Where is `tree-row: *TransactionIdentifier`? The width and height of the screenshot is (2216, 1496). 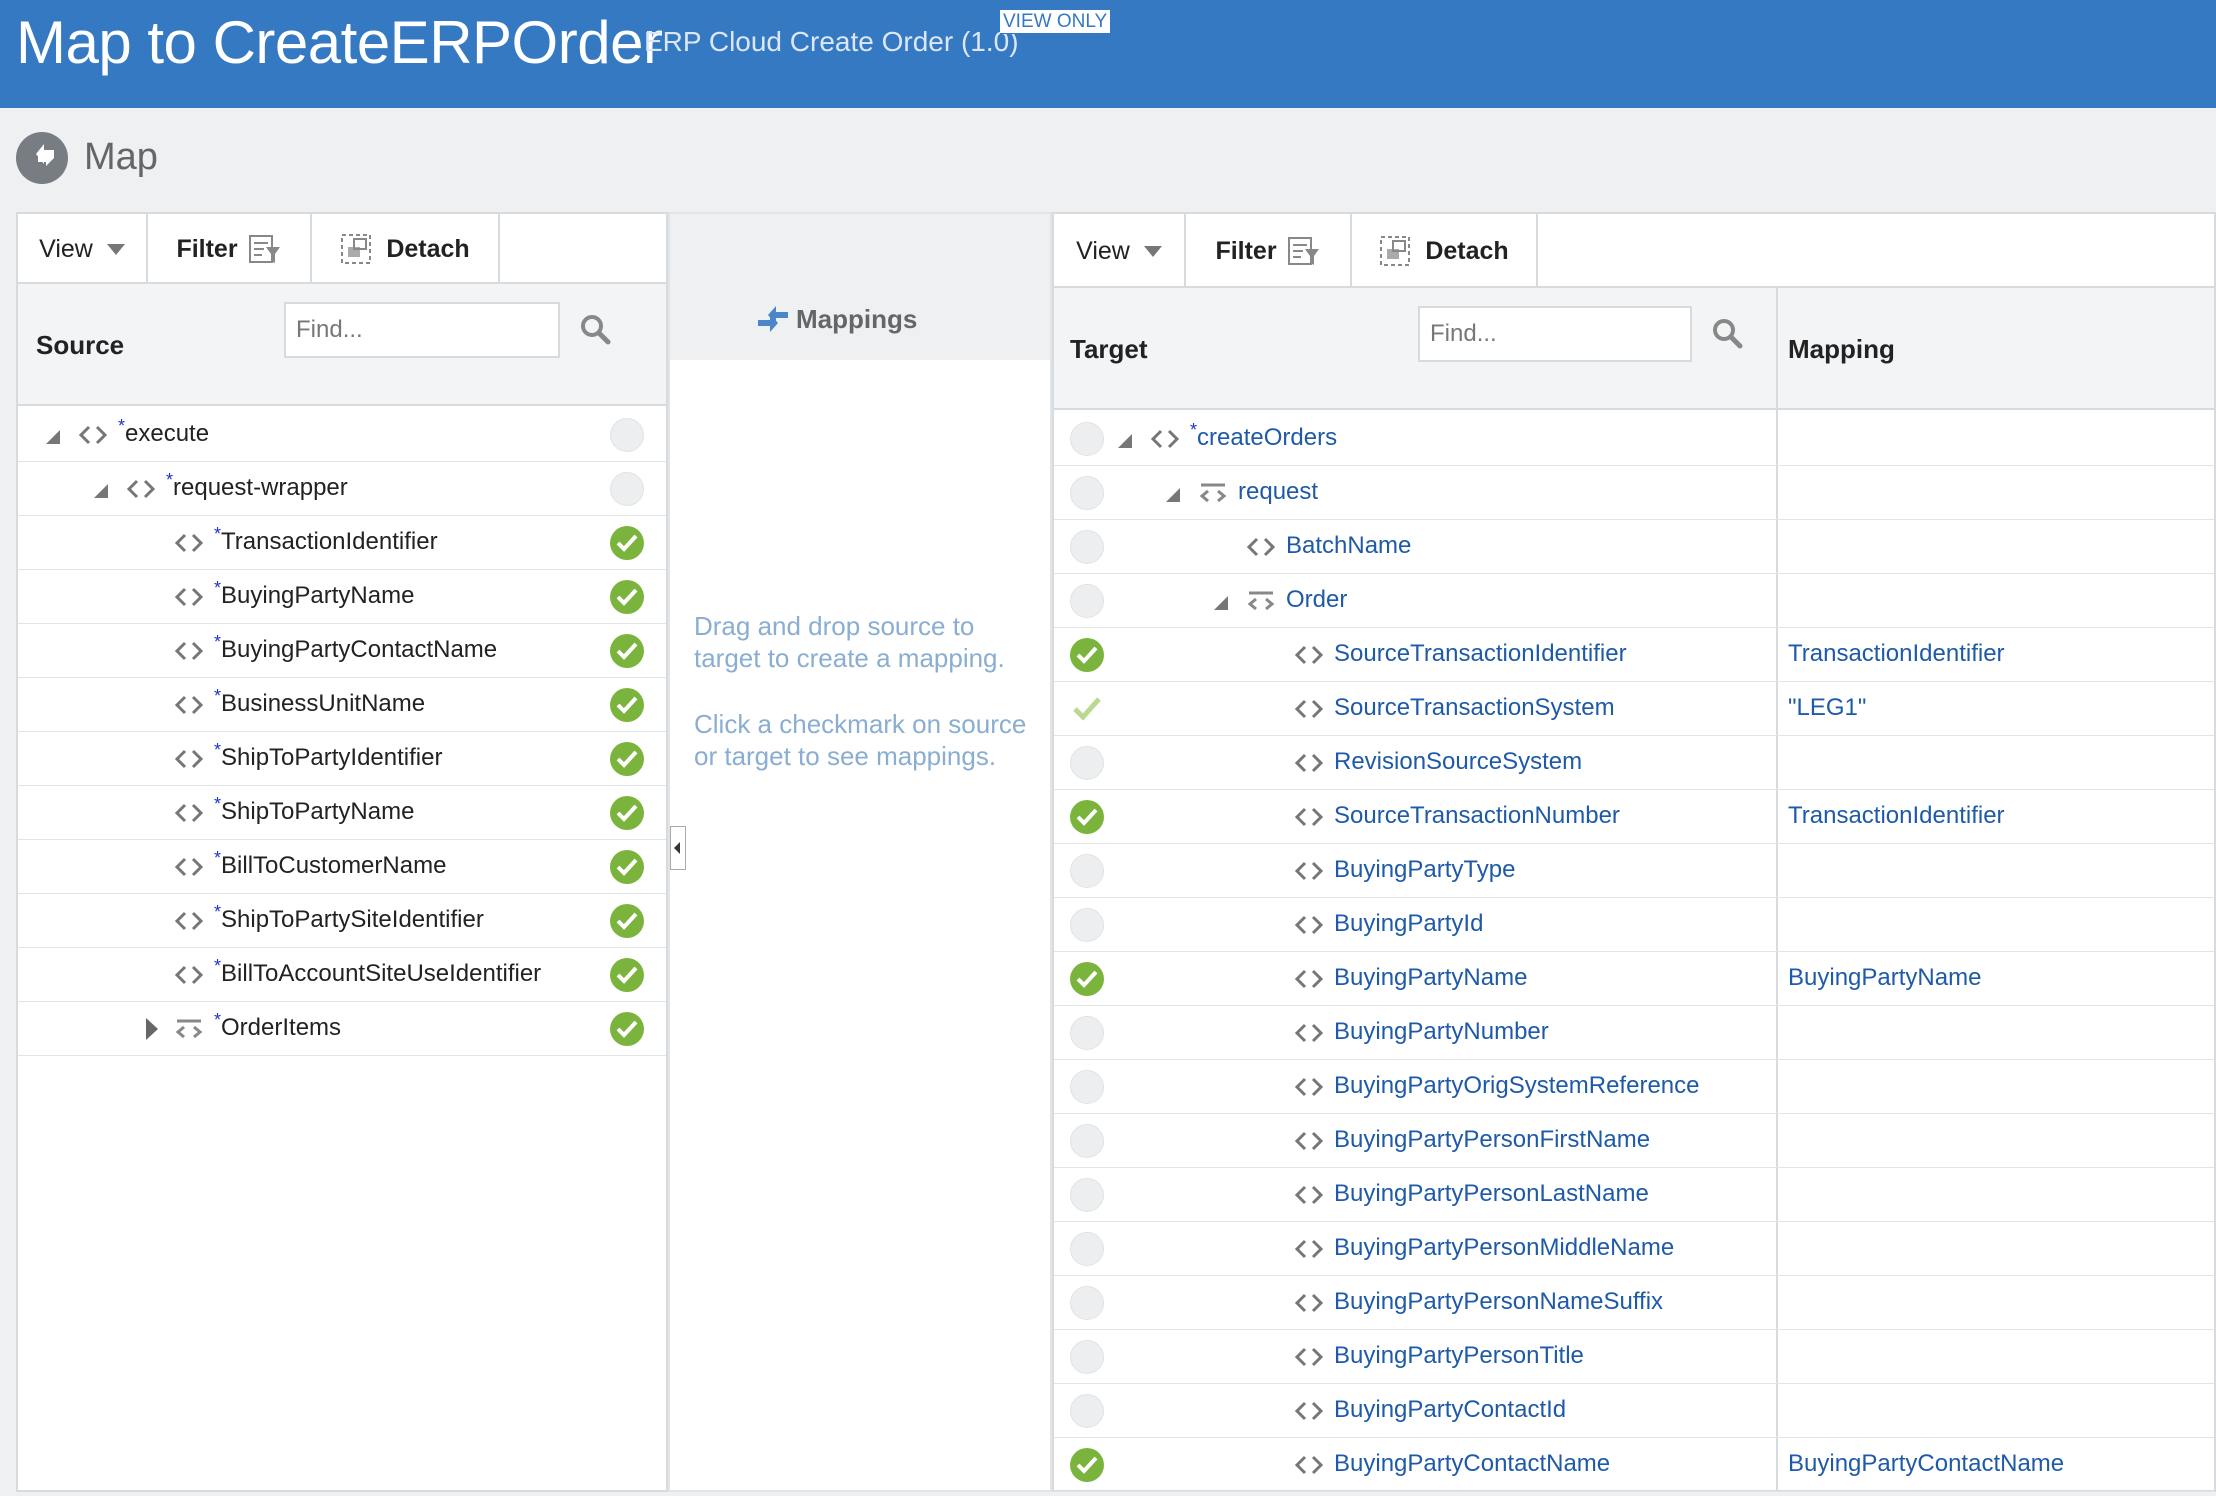
tree-row: *TransactionIdentifier is located at coordinates (342, 543).